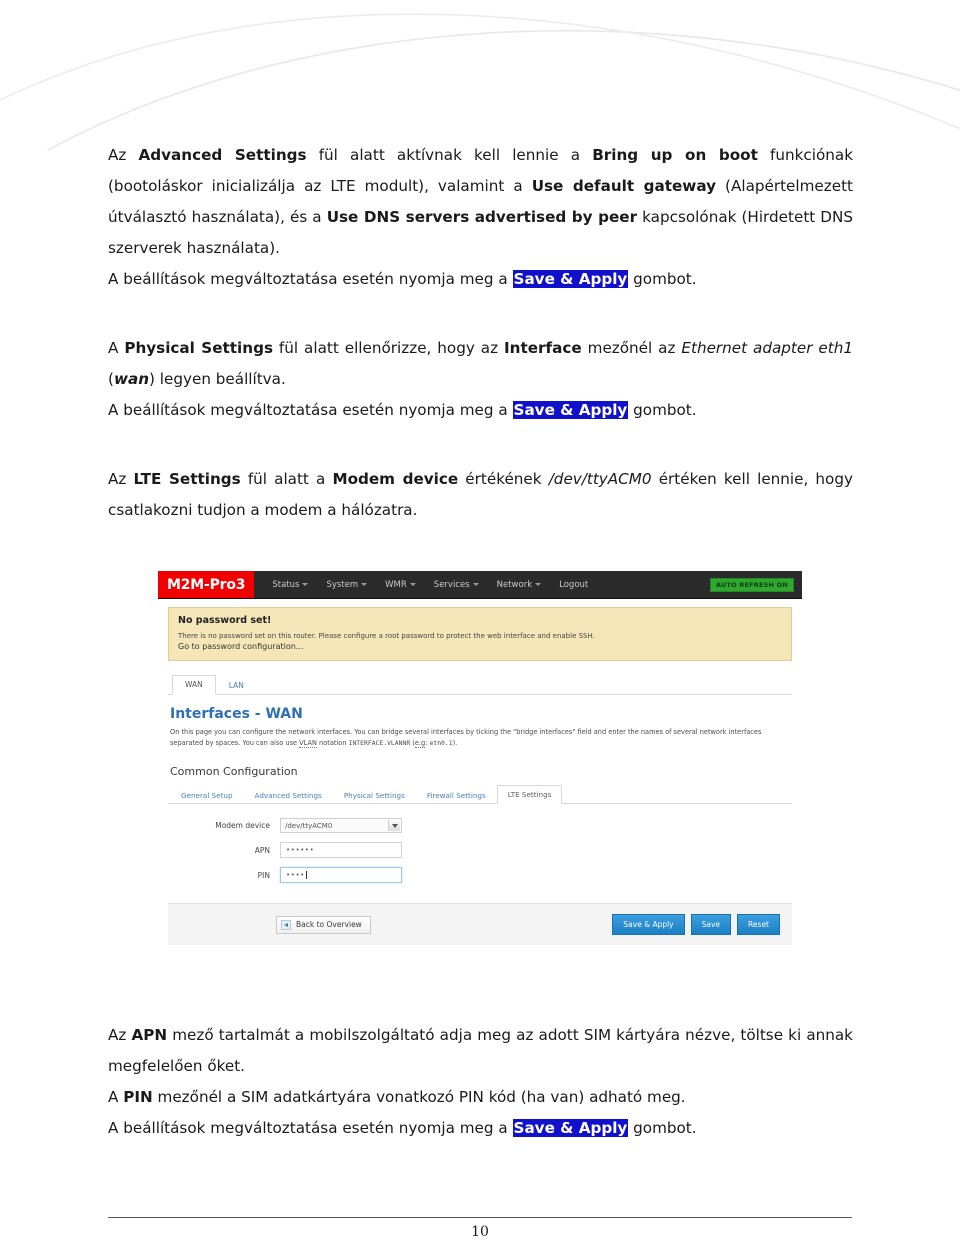  What do you see at coordinates (138, 1097) in the screenshot?
I see `text-run: PIN` at bounding box center [138, 1097].